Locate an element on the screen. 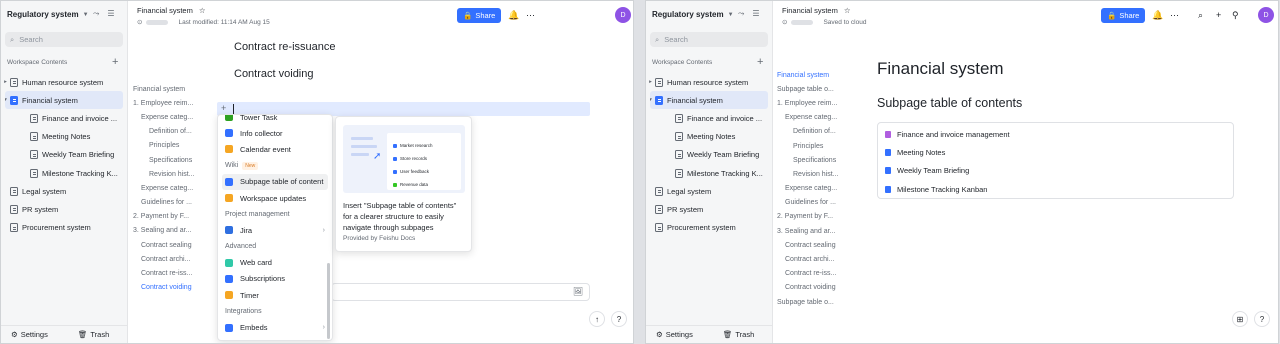 The image size is (1280, 344). menu-item-timer: Timer is located at coordinates (275, 295).